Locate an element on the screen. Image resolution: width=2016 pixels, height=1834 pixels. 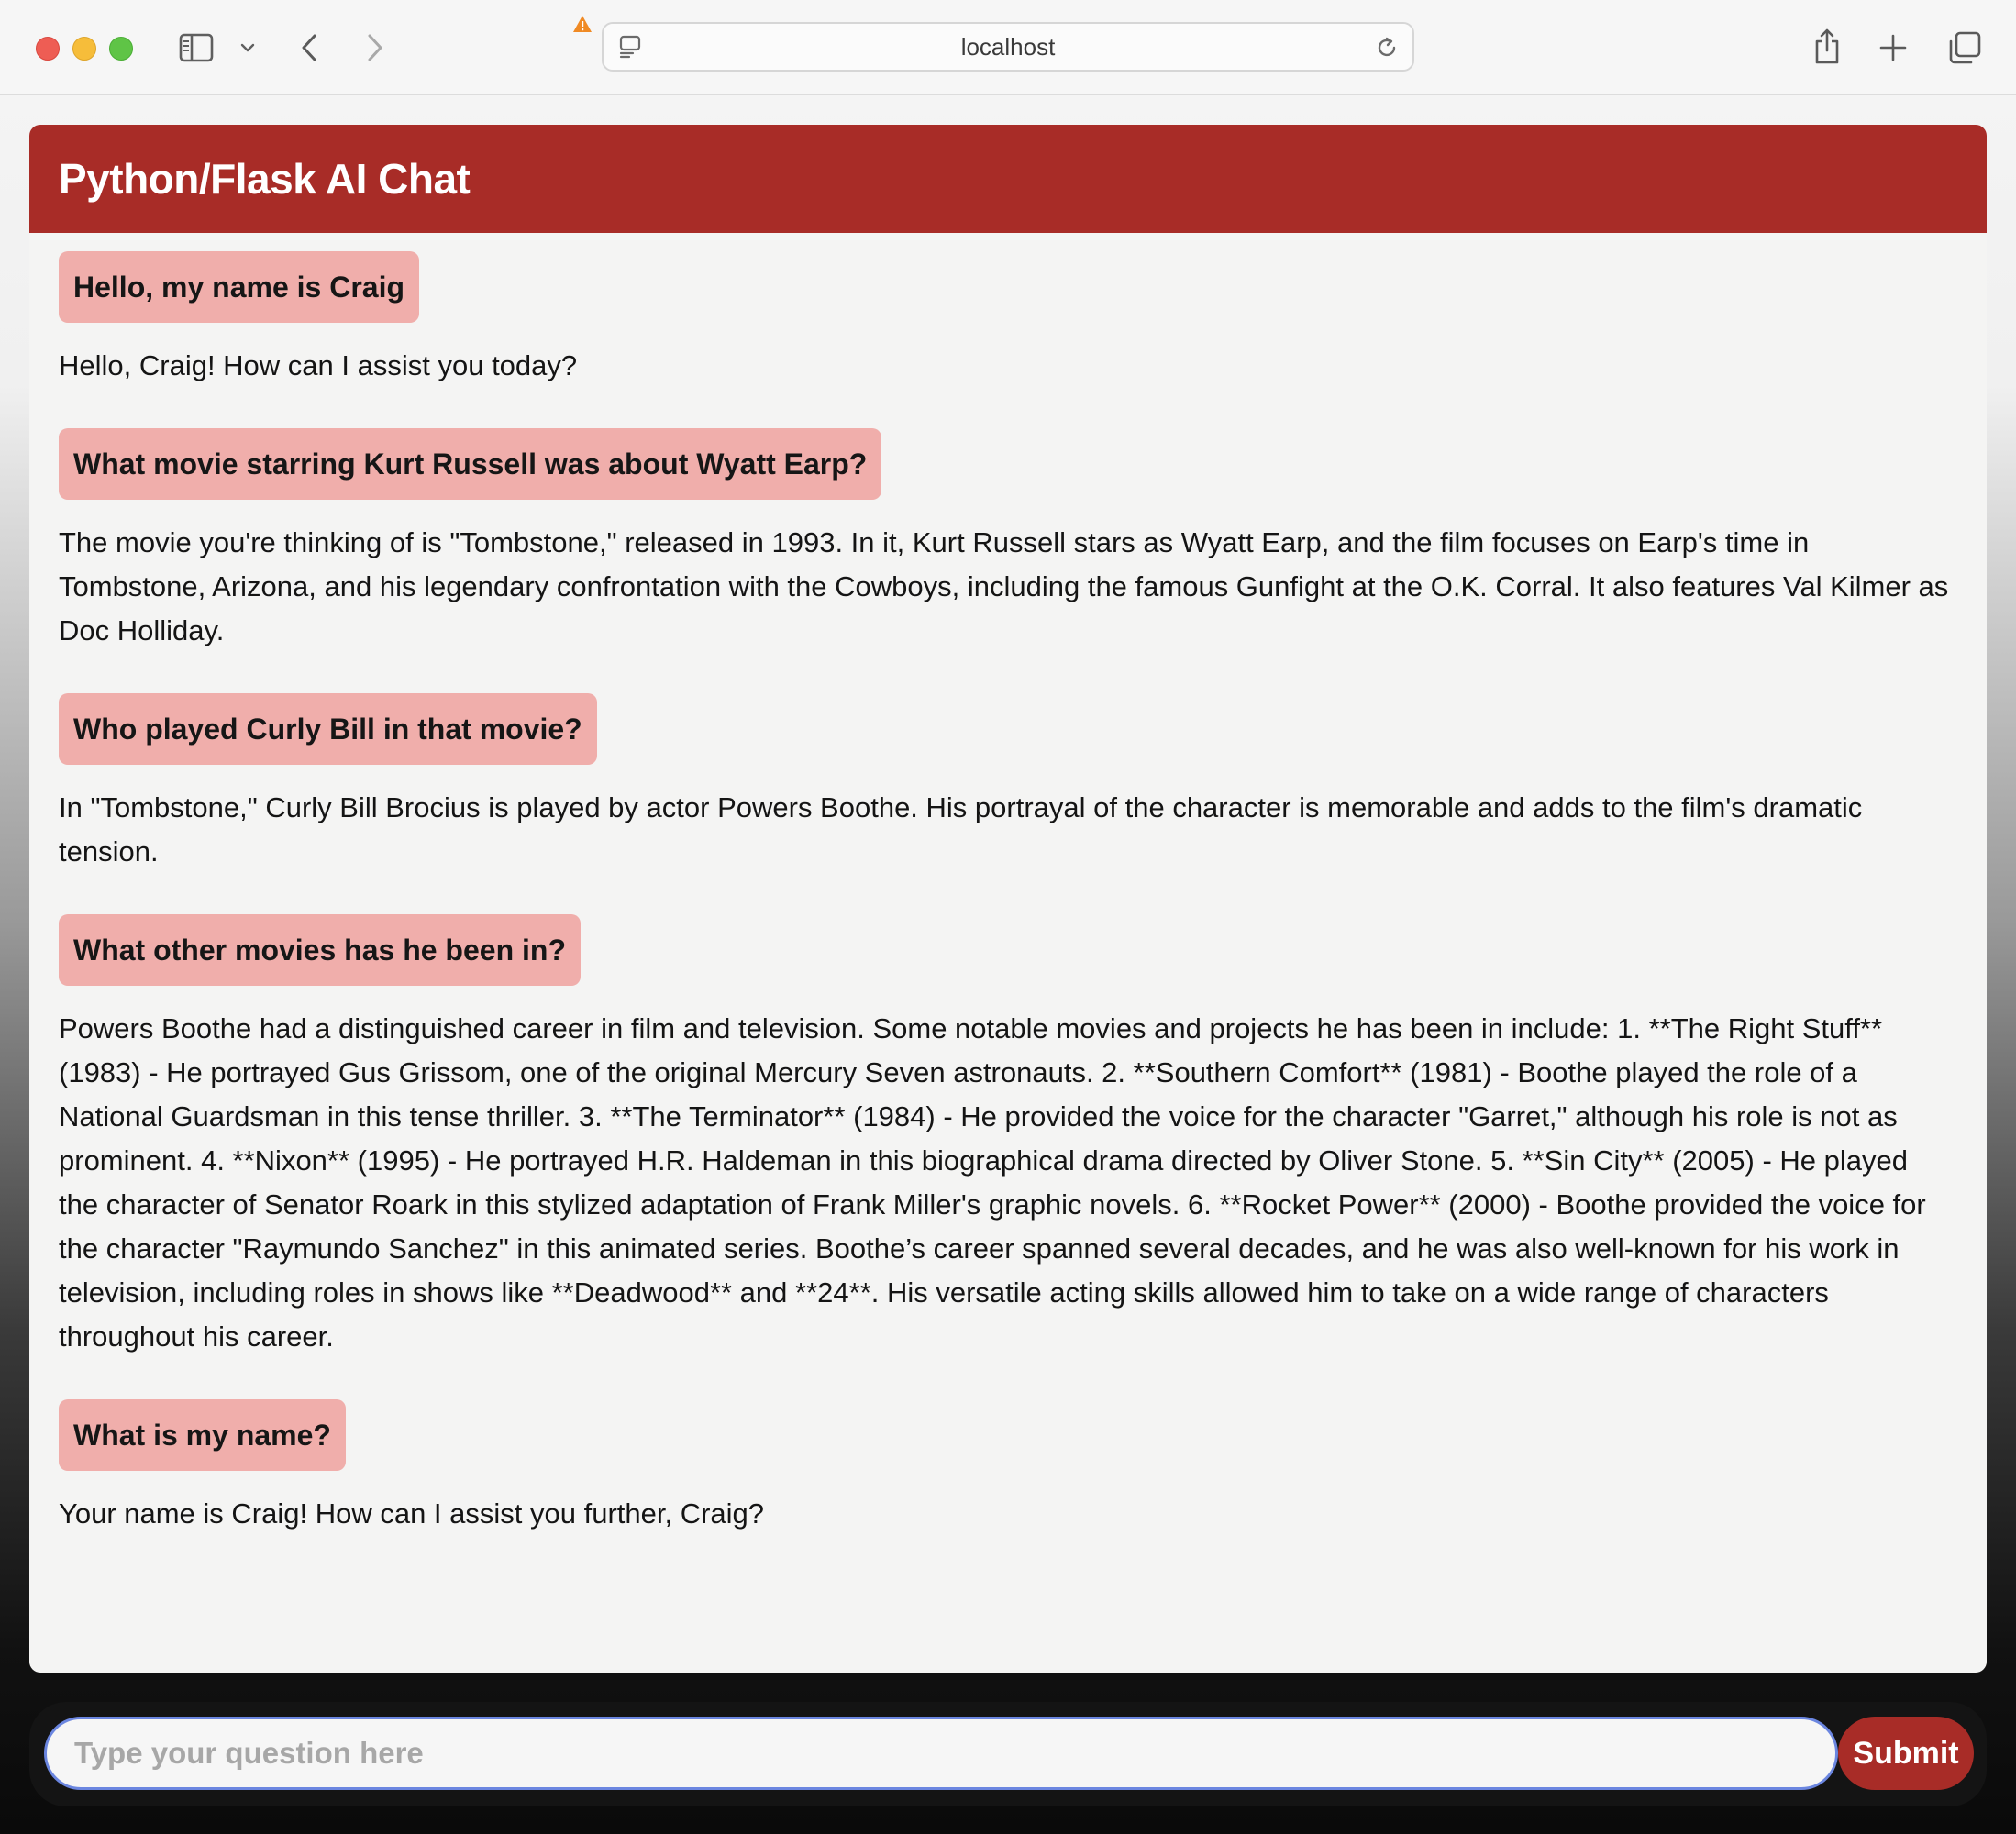
browser-toolbar: localhost is located at coordinates (1008, 47).